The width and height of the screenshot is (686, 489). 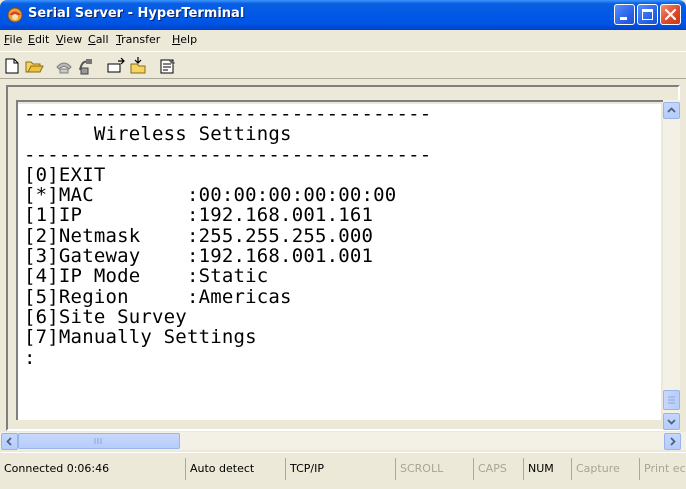 I want to click on scroll-down-button, so click(x=671, y=421).